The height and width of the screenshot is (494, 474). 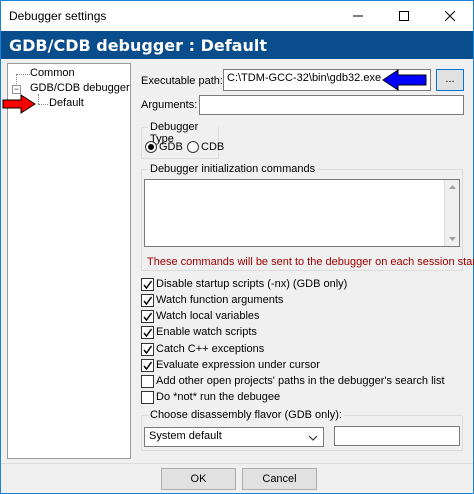 What do you see at coordinates (237, 478) in the screenshot?
I see `dialog-footer: OK Cancel` at bounding box center [237, 478].